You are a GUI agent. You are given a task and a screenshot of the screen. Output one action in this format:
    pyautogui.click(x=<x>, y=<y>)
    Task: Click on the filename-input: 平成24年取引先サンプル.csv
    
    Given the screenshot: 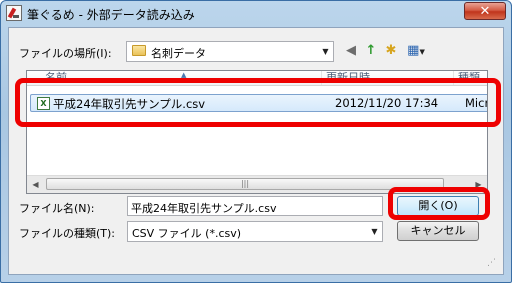 What is the action you would take?
    pyautogui.click(x=255, y=206)
    